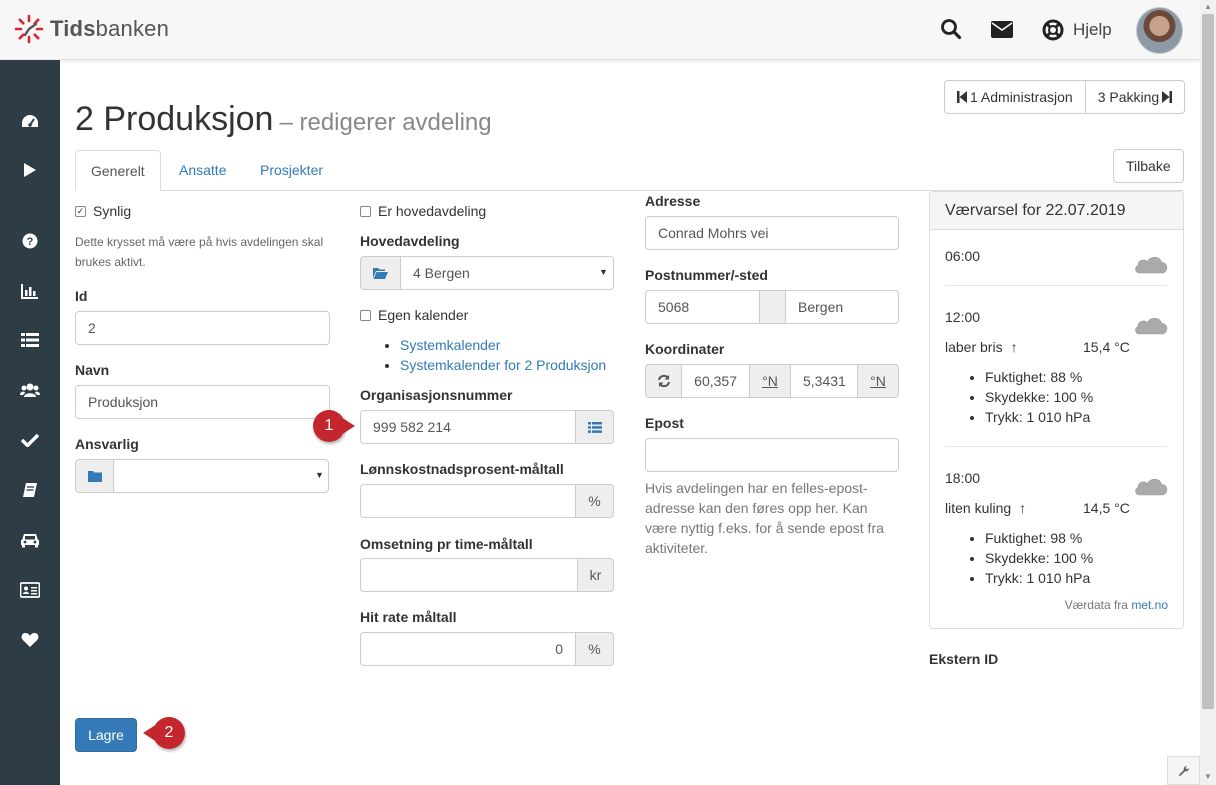 The image size is (1216, 785). What do you see at coordinates (663, 381) in the screenshot?
I see `refresh-coordinates-button` at bounding box center [663, 381].